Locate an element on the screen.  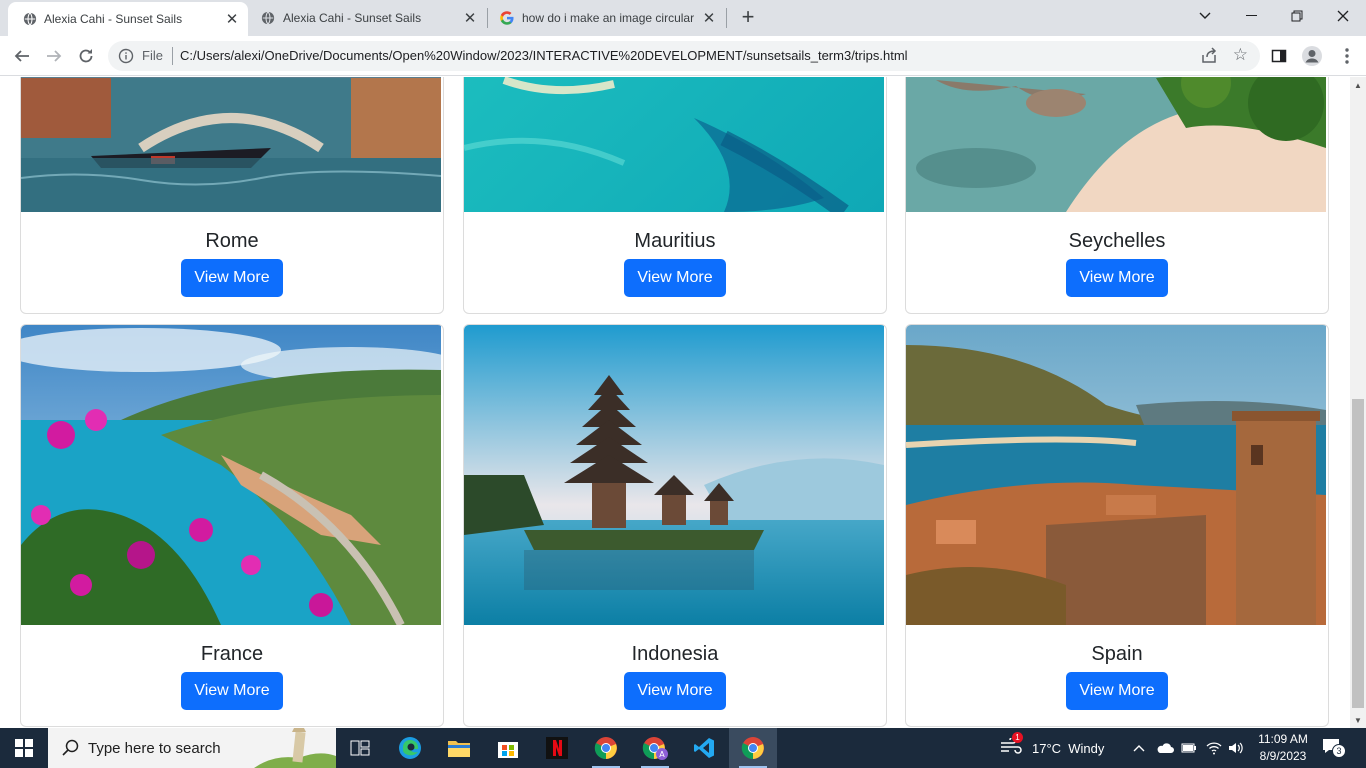
more-vertical-icon is located at coordinates (1347, 56).